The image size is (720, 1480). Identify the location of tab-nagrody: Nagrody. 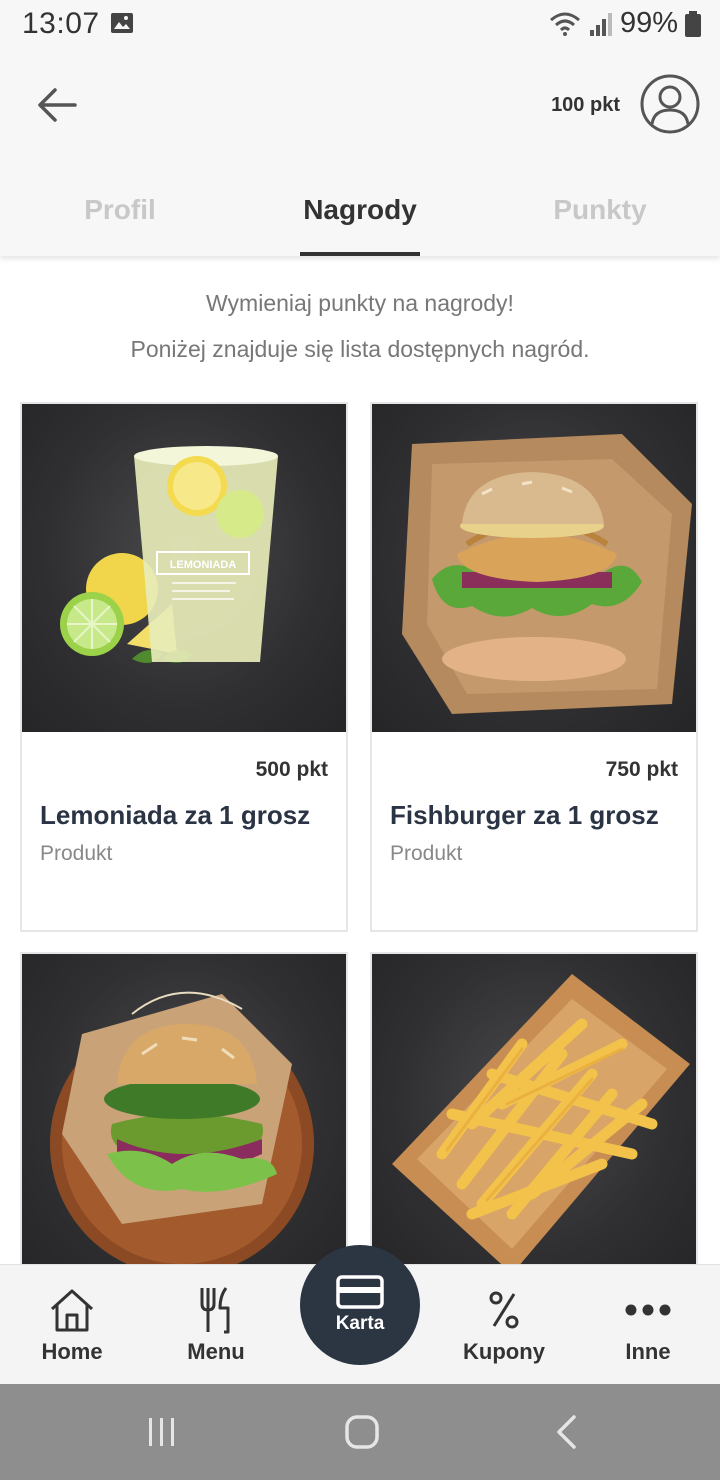
(360, 218).